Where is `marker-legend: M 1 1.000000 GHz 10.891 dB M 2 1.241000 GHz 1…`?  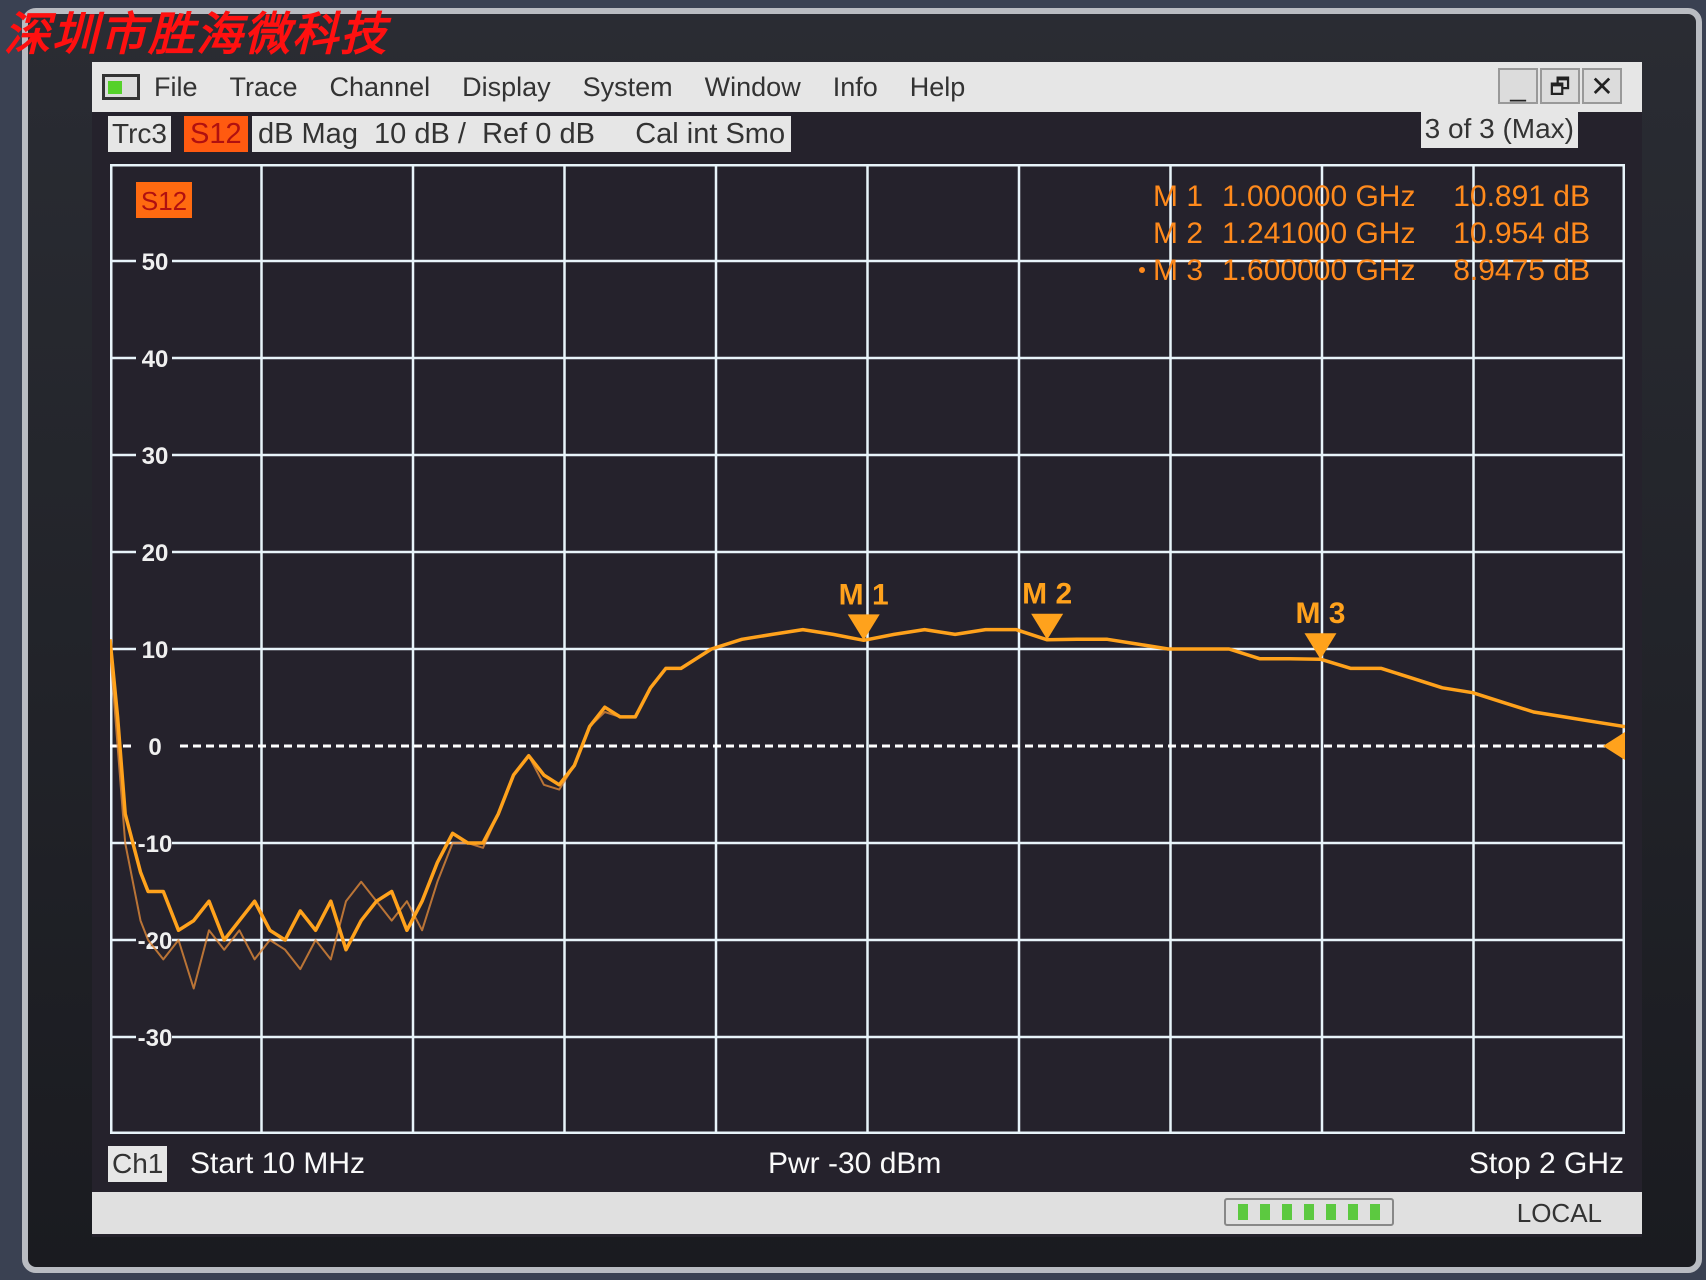 marker-legend: M 1 1.000000 GHz 10.891 dB M 2 1.241000 GHz 1… is located at coordinates (1364, 233).